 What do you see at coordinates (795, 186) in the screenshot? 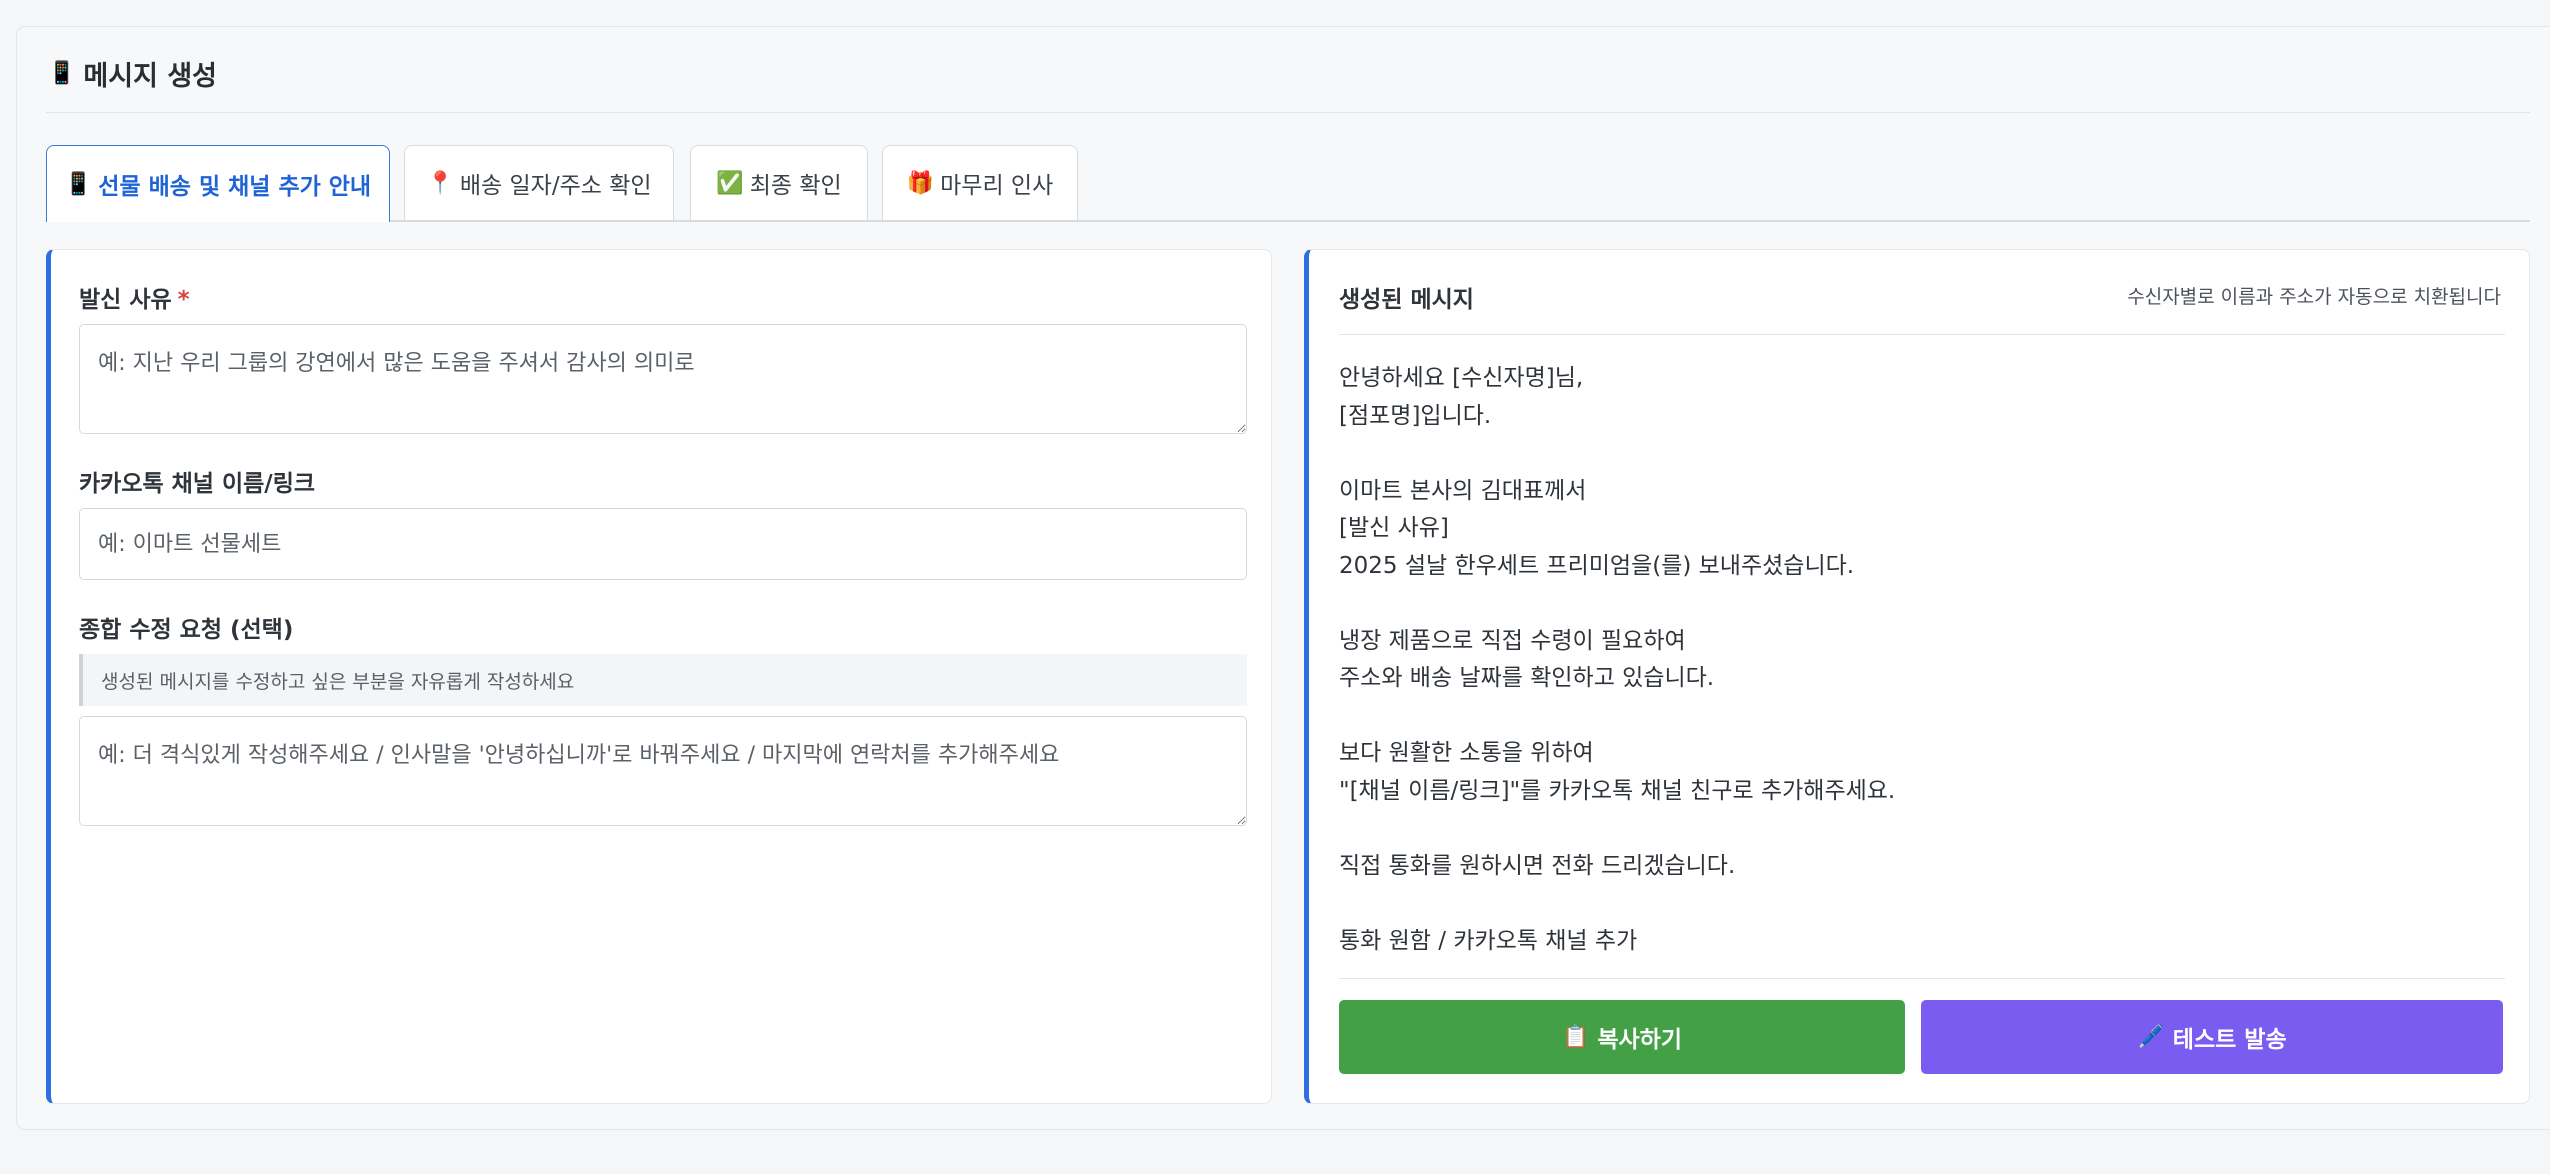
I see `tab-label: 최종 확인` at bounding box center [795, 186].